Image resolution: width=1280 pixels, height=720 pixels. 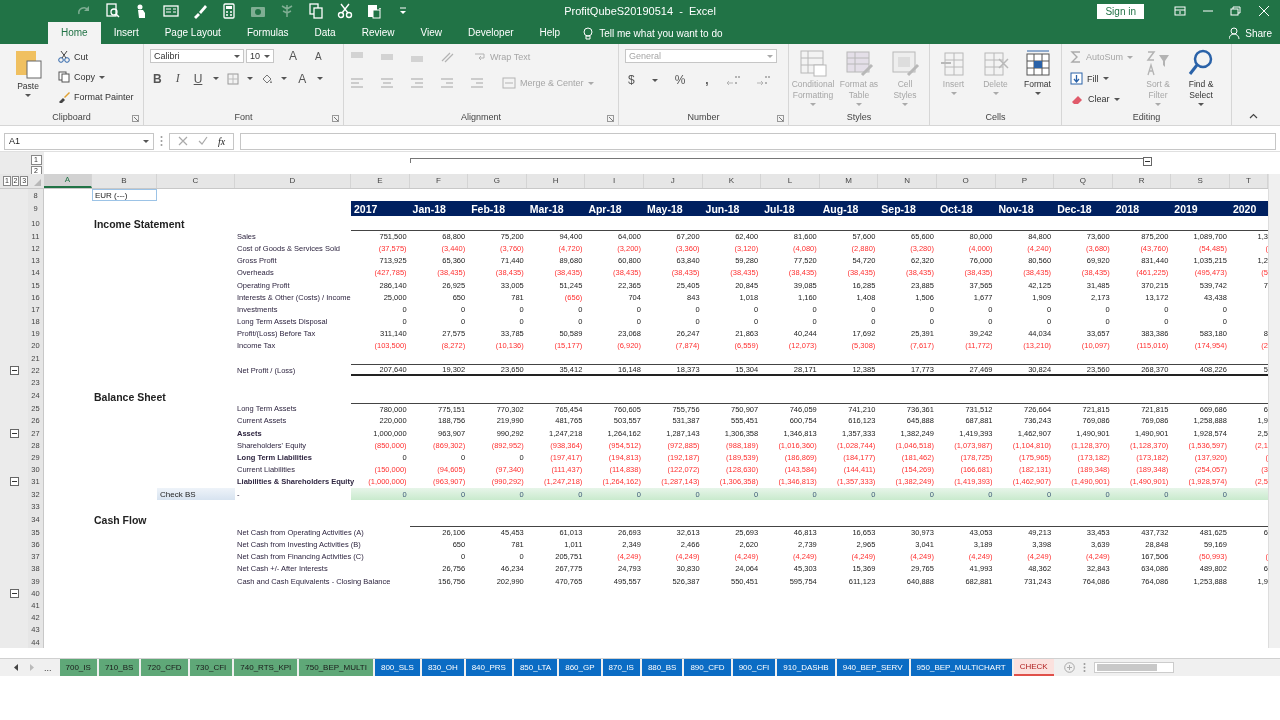 I want to click on sheet-tab: 720_CFD, so click(x=164, y=668).